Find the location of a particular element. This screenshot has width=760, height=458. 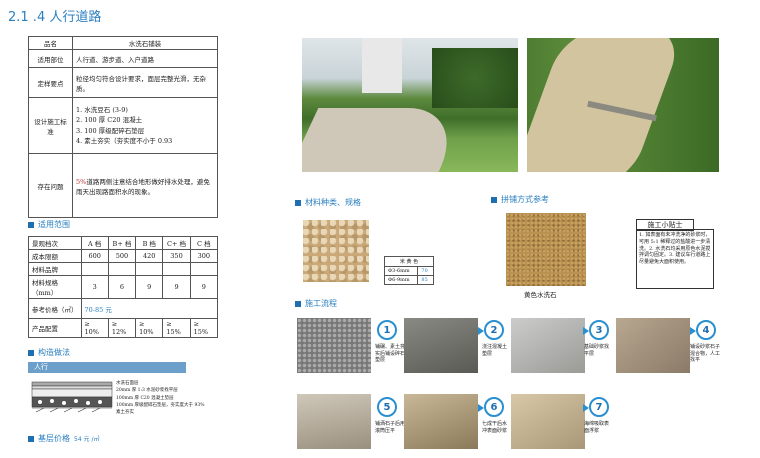

materials-cell: 70 is located at coordinates (425, 271).